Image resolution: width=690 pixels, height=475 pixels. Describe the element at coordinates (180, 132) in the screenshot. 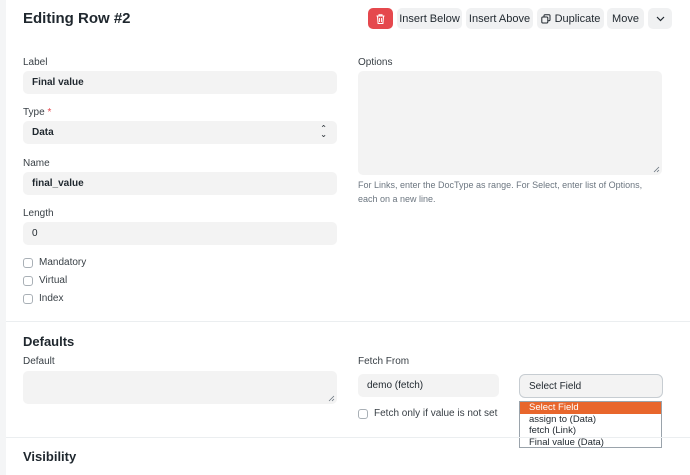

I see `type-select: Data ⌃ ⌄` at that location.